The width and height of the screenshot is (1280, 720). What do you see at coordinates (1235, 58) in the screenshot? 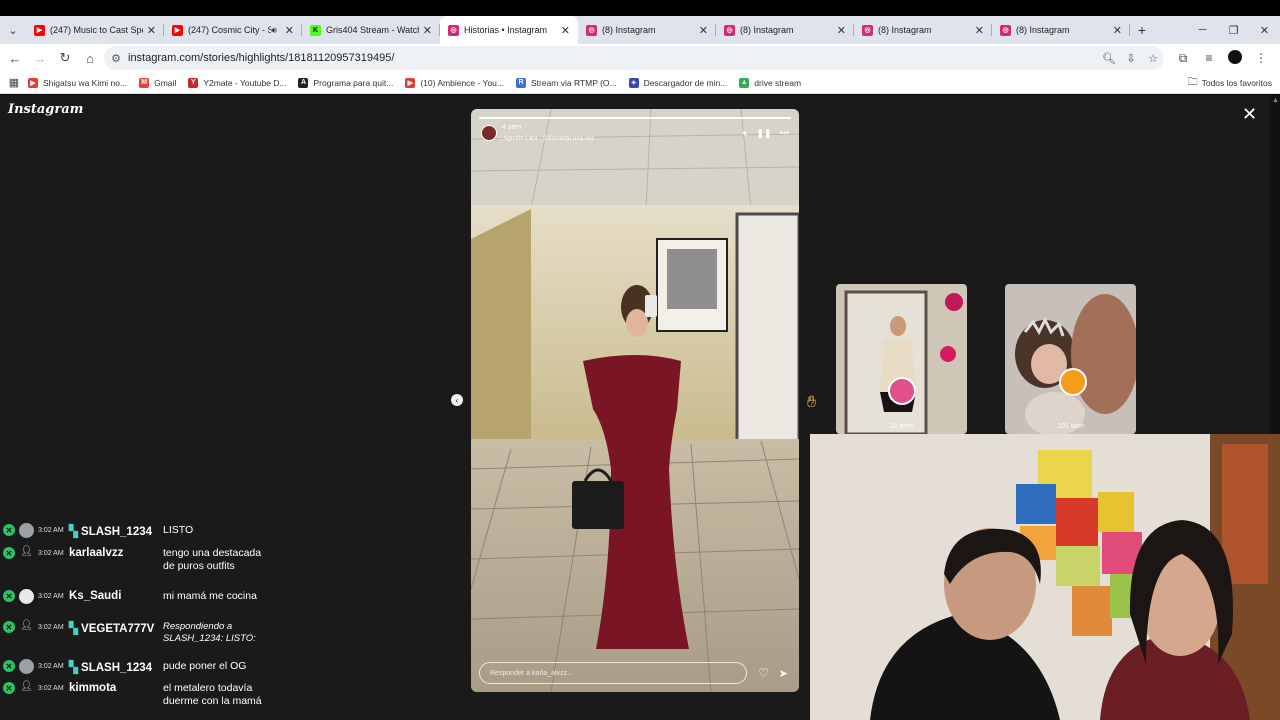
I see `profile-avatar` at bounding box center [1235, 58].